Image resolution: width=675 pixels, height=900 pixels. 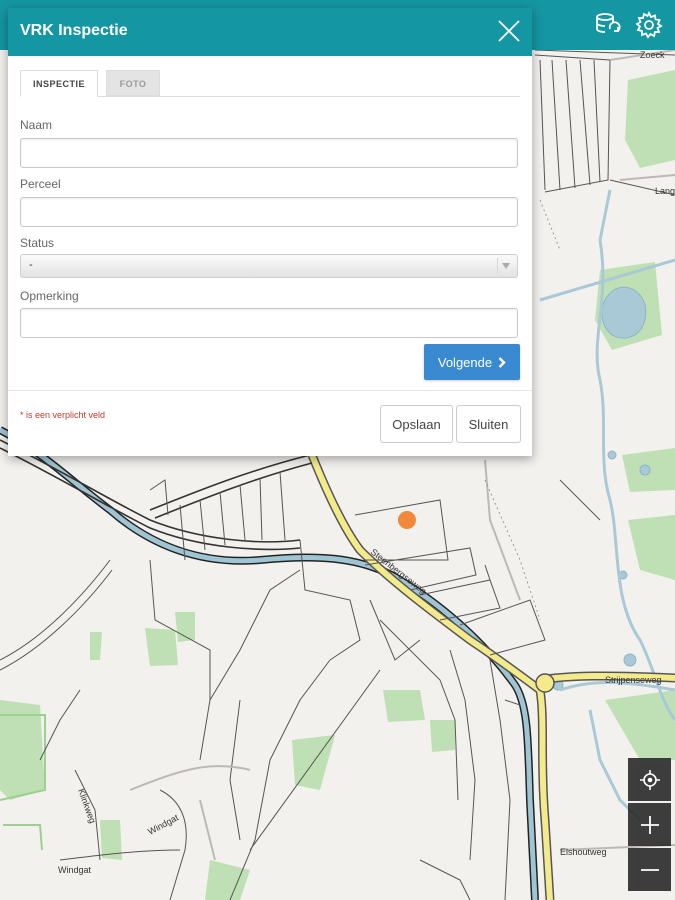 What do you see at coordinates (269, 212) in the screenshot?
I see `perceel-input` at bounding box center [269, 212].